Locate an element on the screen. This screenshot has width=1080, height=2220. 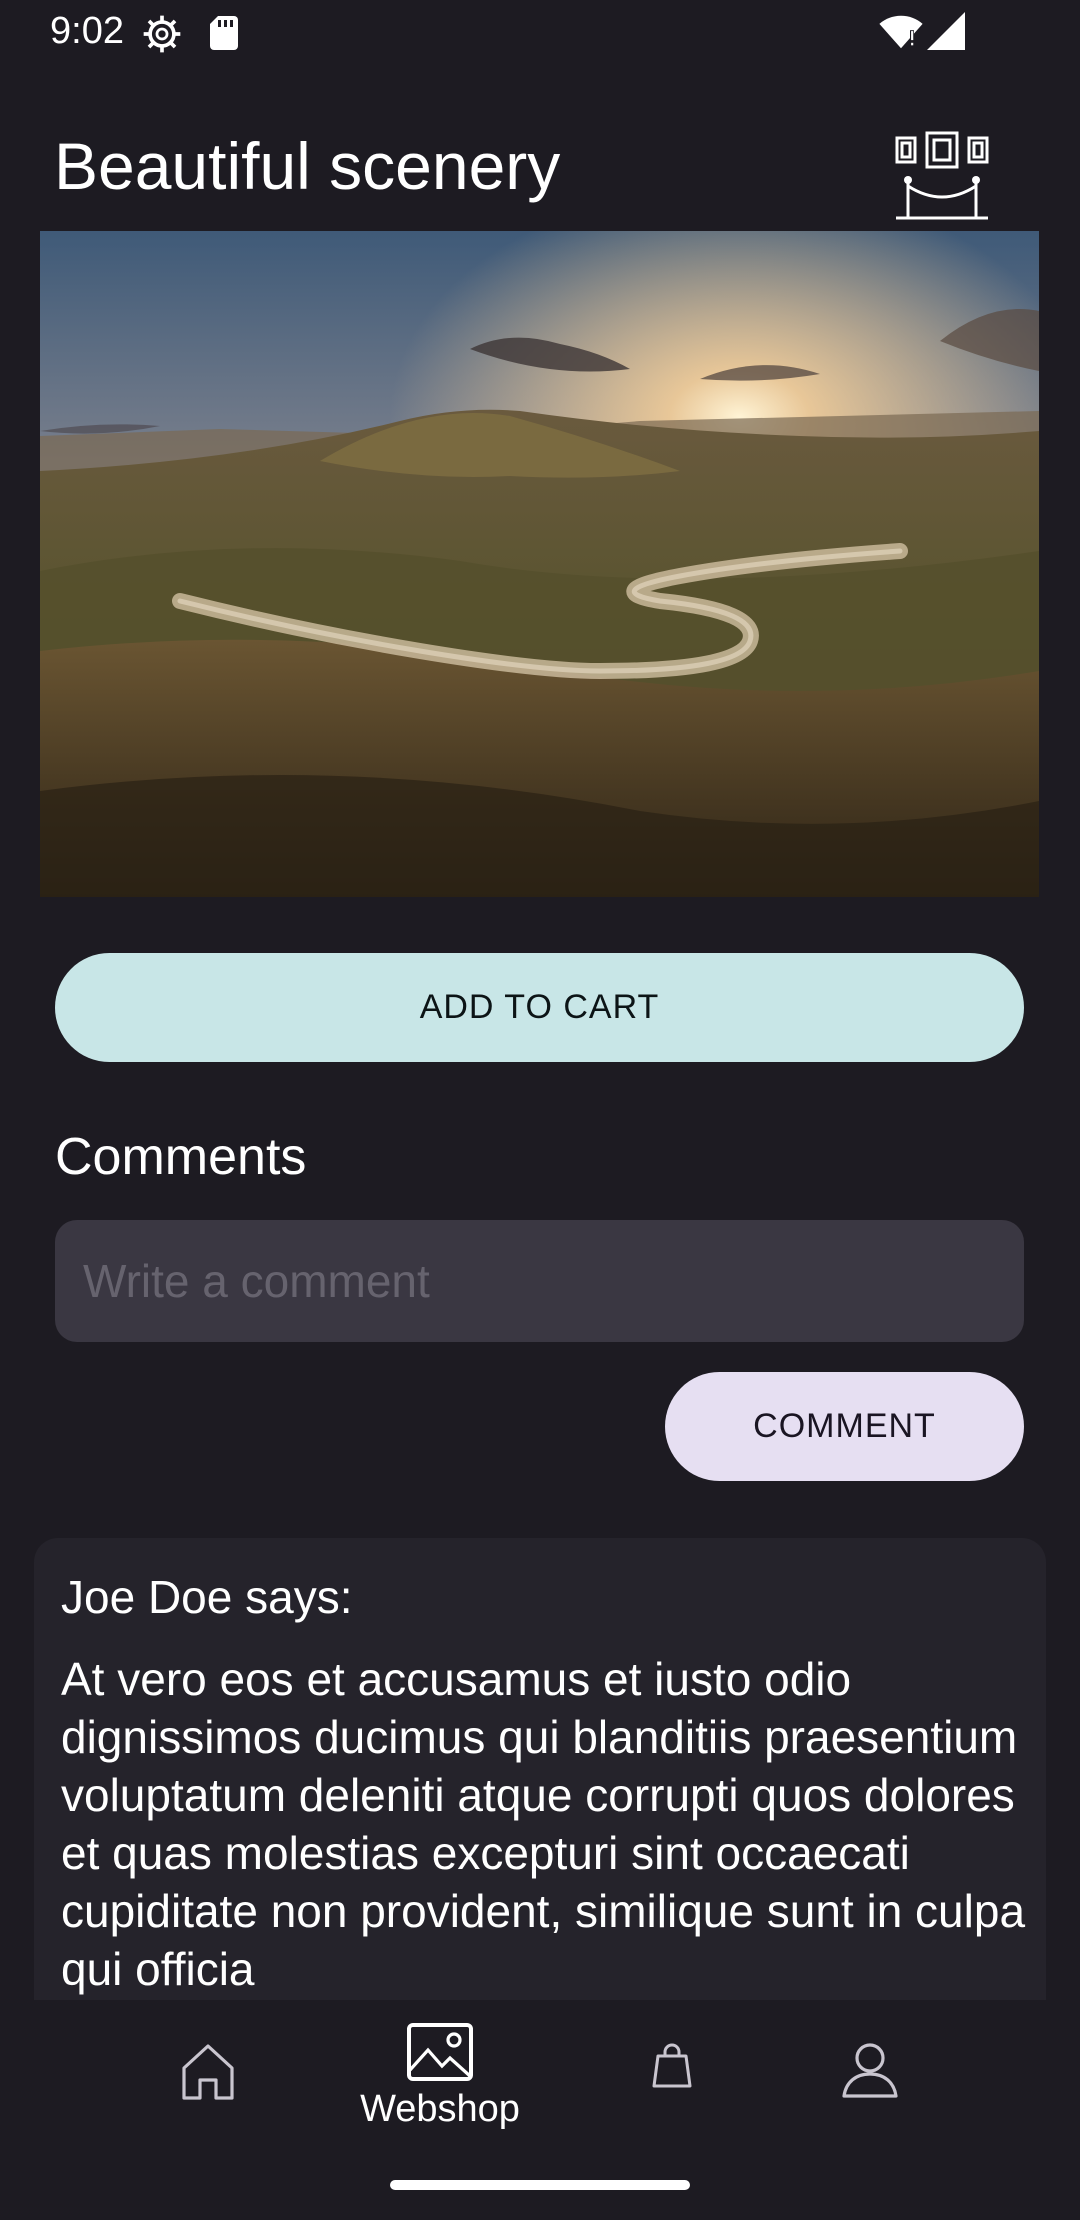
comments-heading: Comments is located at coordinates (181, 1157).